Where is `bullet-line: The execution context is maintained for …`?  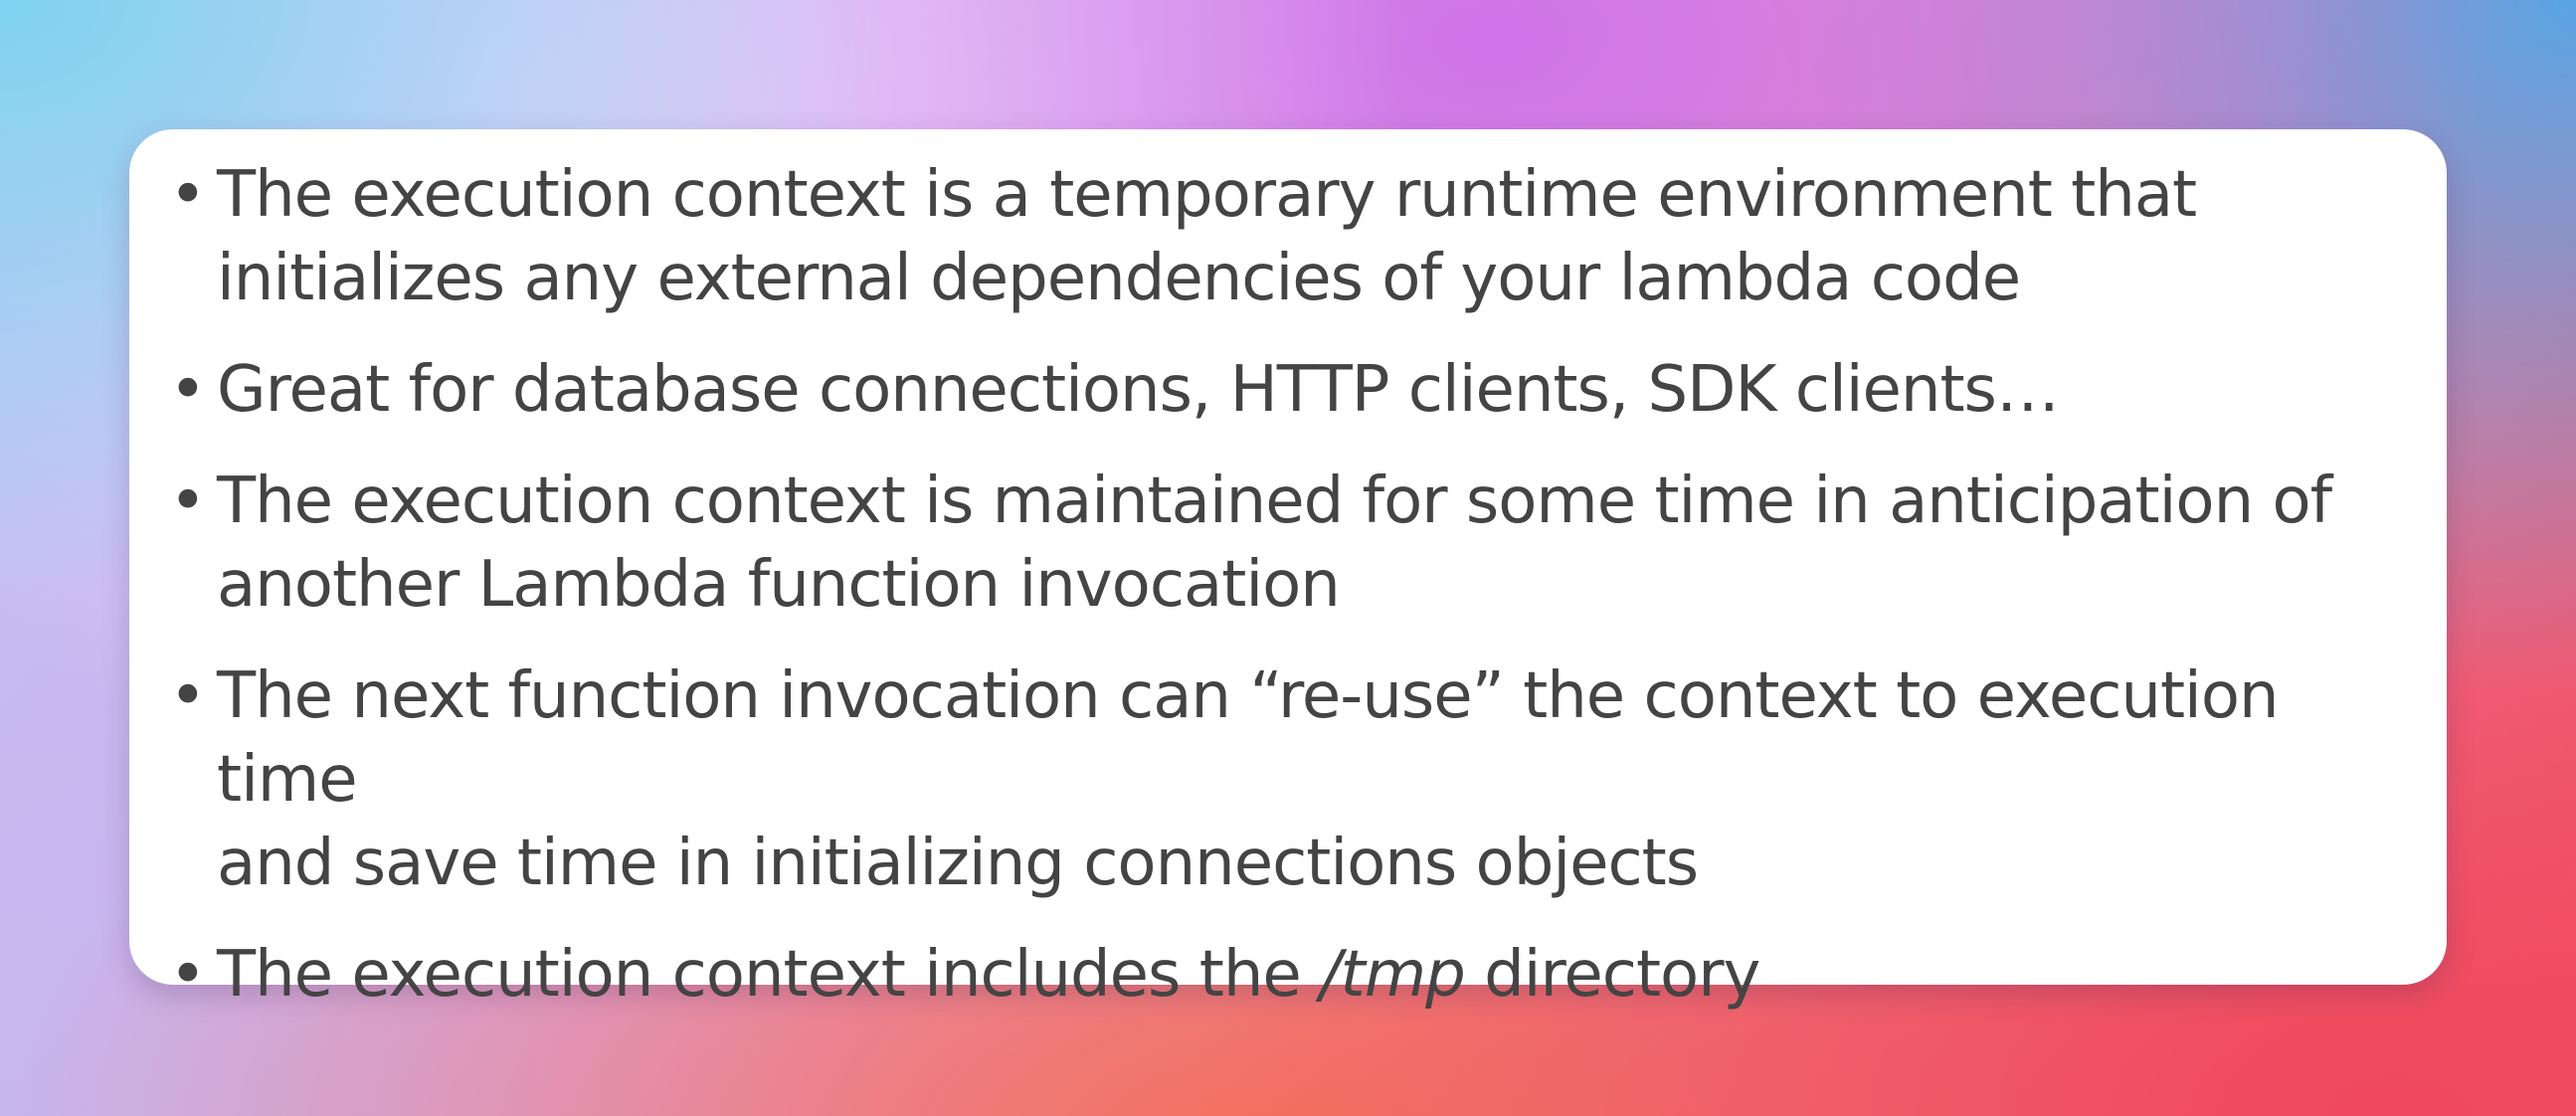
bullet-line: The execution context is maintained for … is located at coordinates (1274, 501).